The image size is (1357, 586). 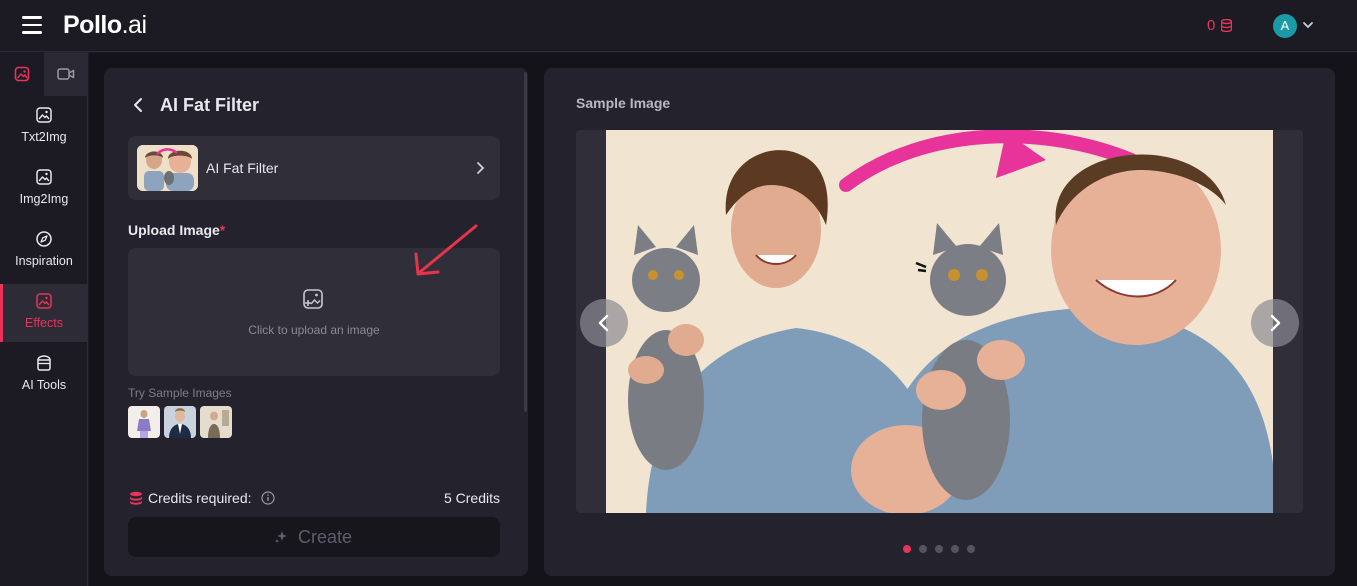 What do you see at coordinates (281, 537) in the screenshot?
I see `sparkle-icon` at bounding box center [281, 537].